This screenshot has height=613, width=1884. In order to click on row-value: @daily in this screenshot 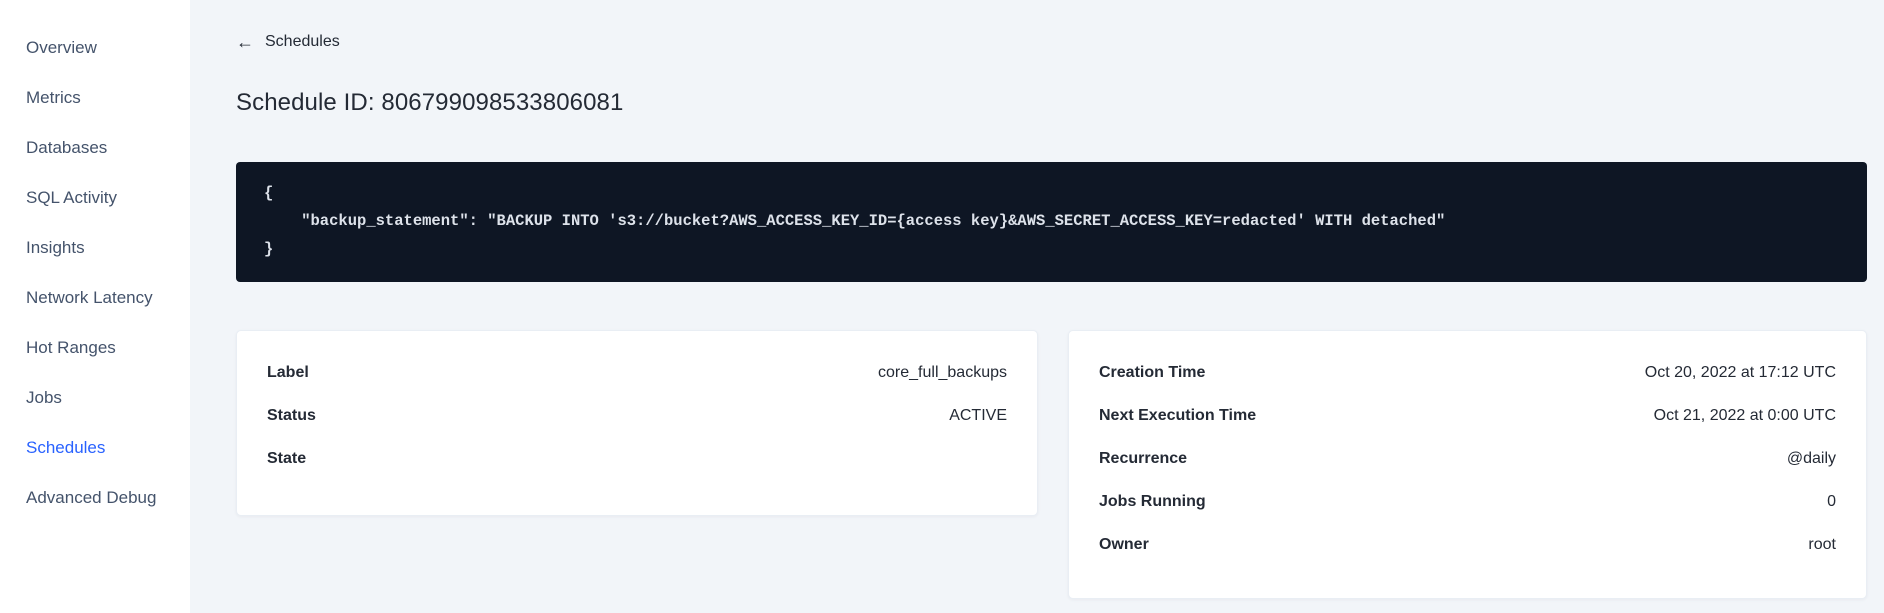, I will do `click(1811, 458)`.